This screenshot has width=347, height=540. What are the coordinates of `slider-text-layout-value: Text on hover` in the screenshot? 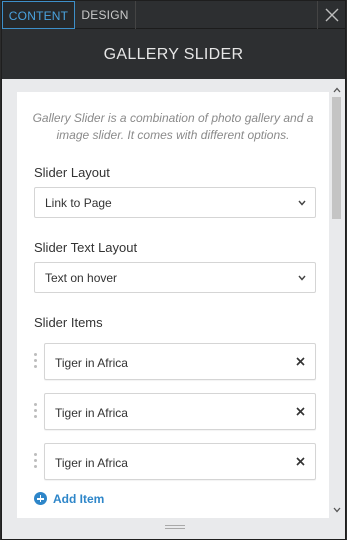 It's located at (81, 278).